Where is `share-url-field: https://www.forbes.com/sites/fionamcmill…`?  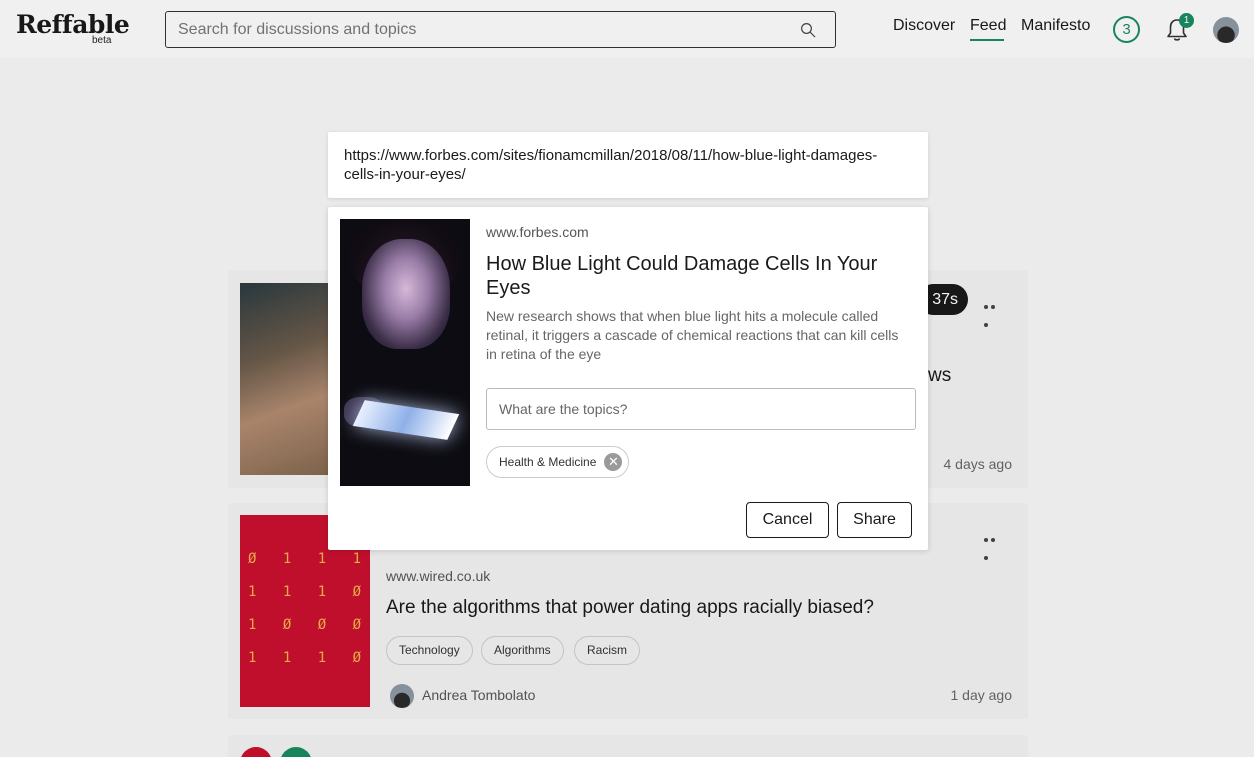 share-url-field: https://www.forbes.com/sites/fionamcmill… is located at coordinates (628, 165).